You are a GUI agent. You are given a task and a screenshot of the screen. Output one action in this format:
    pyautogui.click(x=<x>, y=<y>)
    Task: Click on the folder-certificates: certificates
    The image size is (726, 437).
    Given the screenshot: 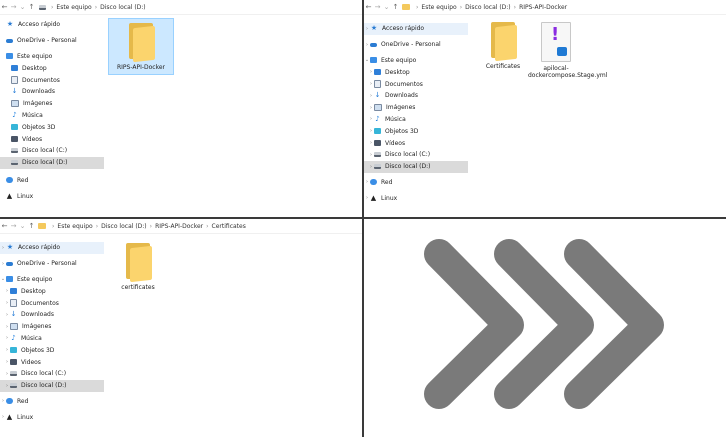 What is the action you would take?
    pyautogui.click(x=138, y=266)
    